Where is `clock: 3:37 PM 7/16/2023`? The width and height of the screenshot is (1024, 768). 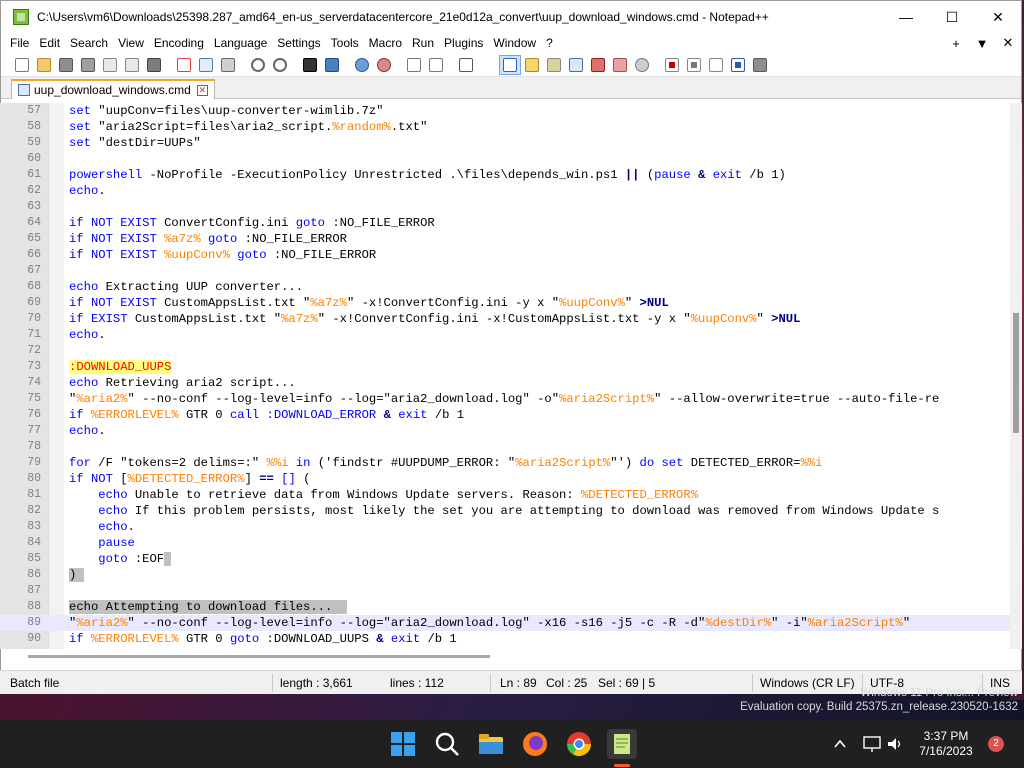 clock: 3:37 PM 7/16/2023 is located at coordinates (946, 744).